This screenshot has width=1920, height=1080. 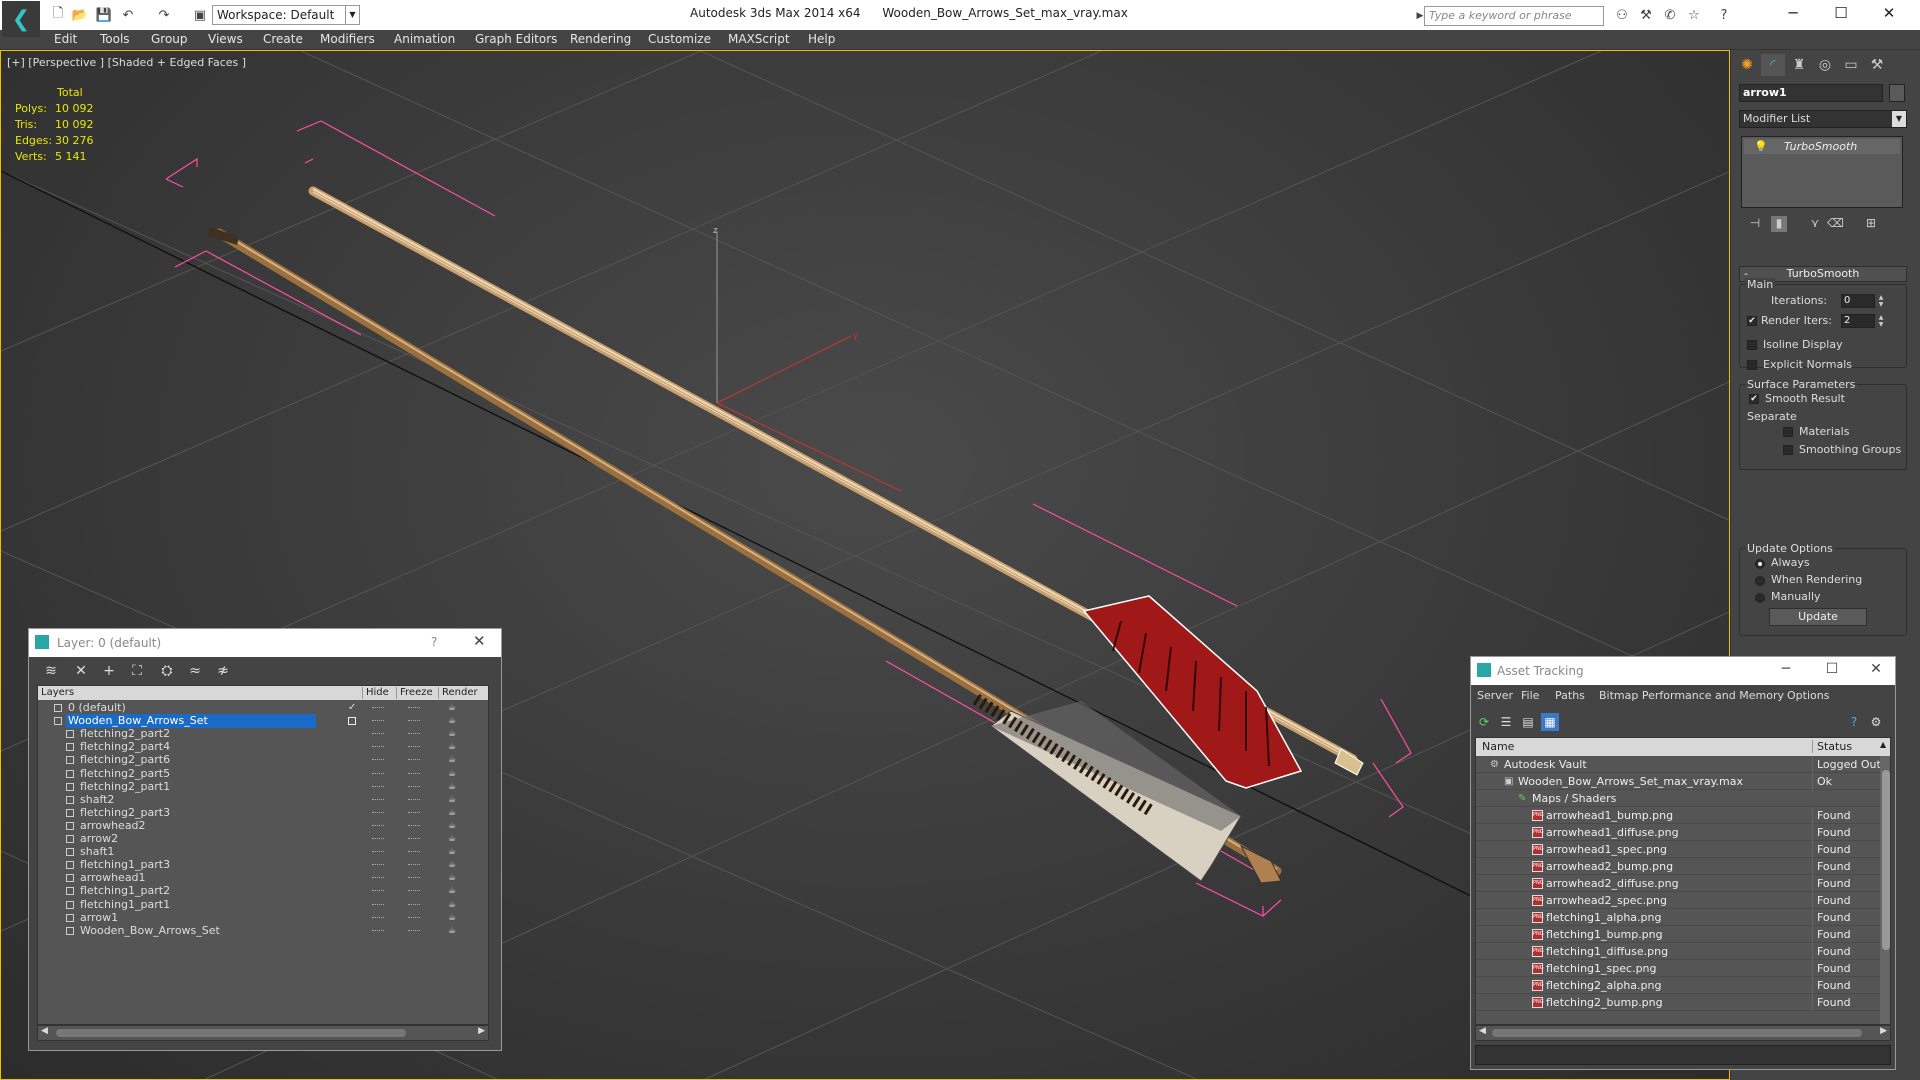 I want to click on menu-bitmap-performance: Bitmap Performance and Memory, so click(x=1691, y=695).